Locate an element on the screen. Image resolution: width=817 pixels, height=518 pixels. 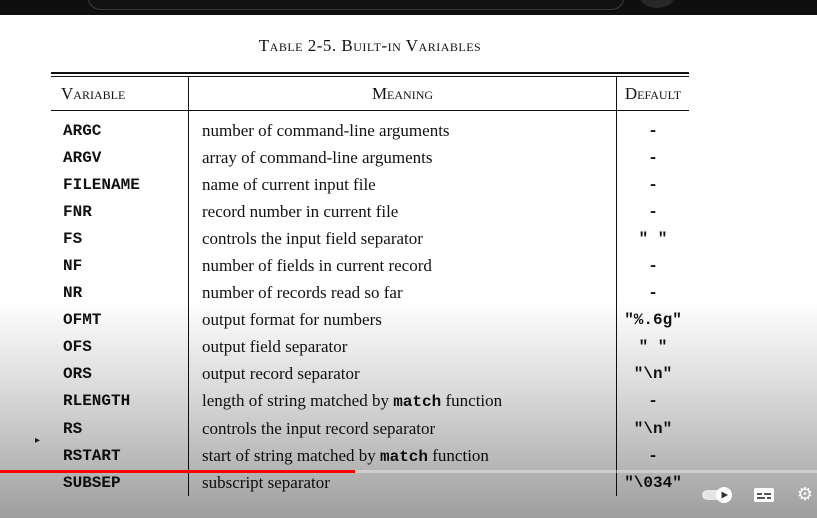
meaning-cell: output field separator is located at coordinates (402, 347).